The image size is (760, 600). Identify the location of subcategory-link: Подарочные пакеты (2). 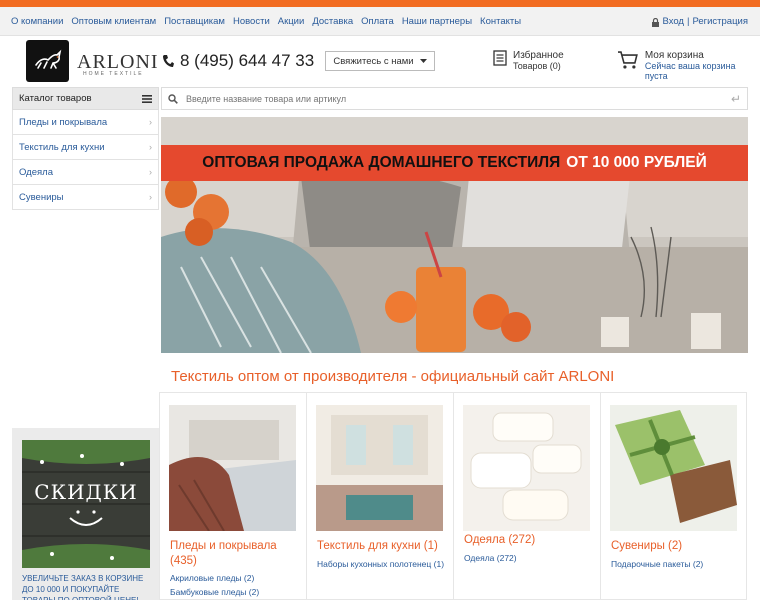
(657, 564).